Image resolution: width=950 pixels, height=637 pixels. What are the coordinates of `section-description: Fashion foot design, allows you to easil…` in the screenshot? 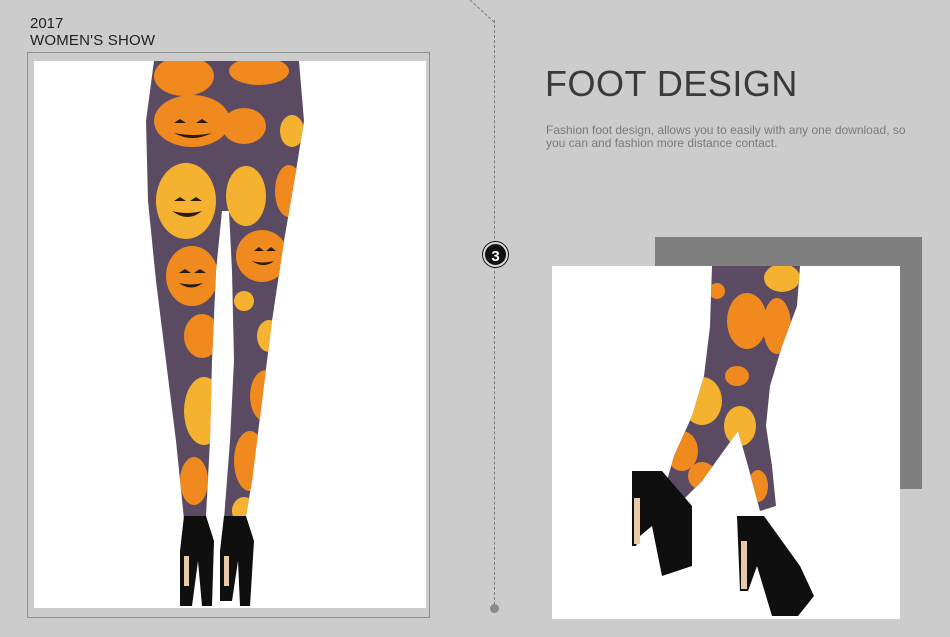 It's located at (726, 136).